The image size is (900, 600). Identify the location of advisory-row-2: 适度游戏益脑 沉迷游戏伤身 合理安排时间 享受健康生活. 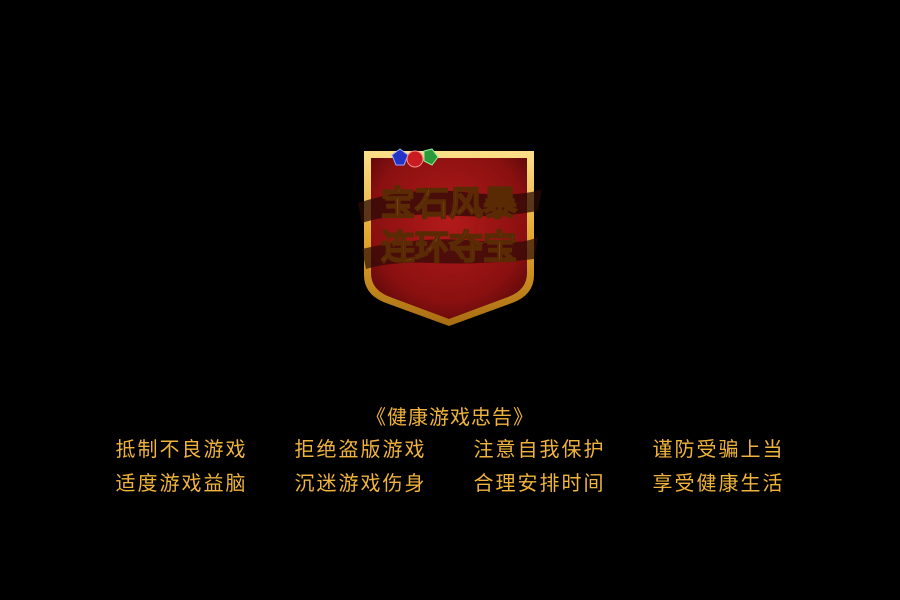
(450, 483).